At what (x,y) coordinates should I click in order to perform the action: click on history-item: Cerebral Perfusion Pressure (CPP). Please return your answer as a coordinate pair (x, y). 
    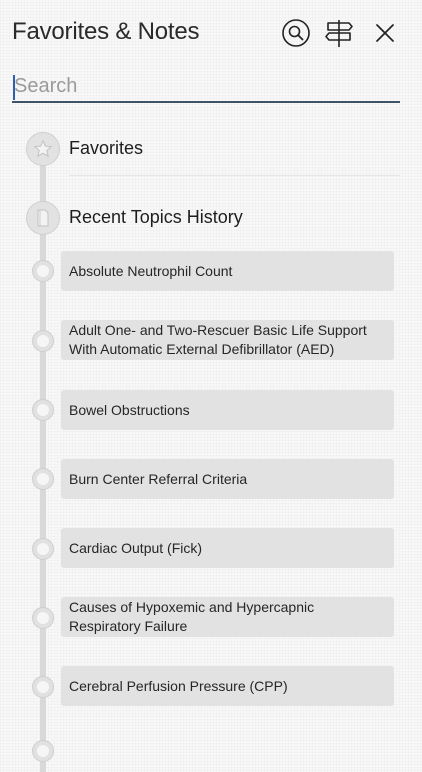
    Looking at the image, I should click on (227, 686).